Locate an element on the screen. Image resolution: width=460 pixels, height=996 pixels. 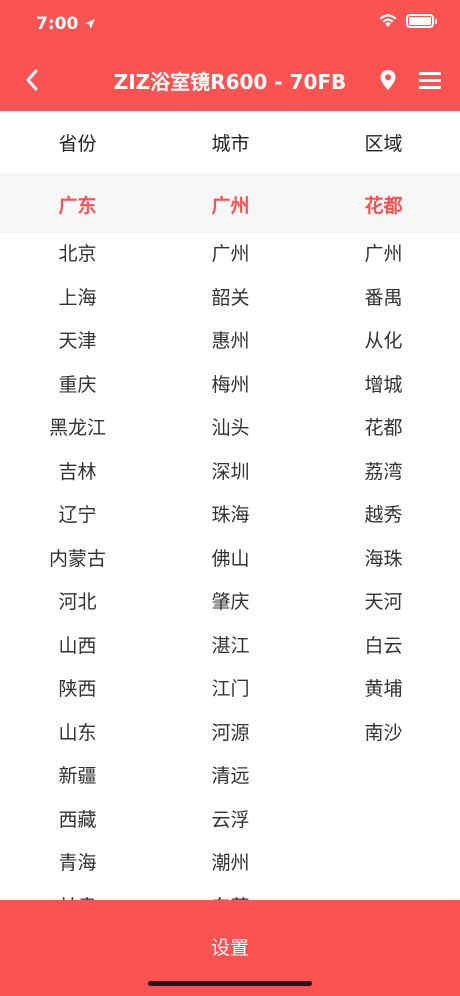
city-item: 湛江 is located at coordinates (230, 647).